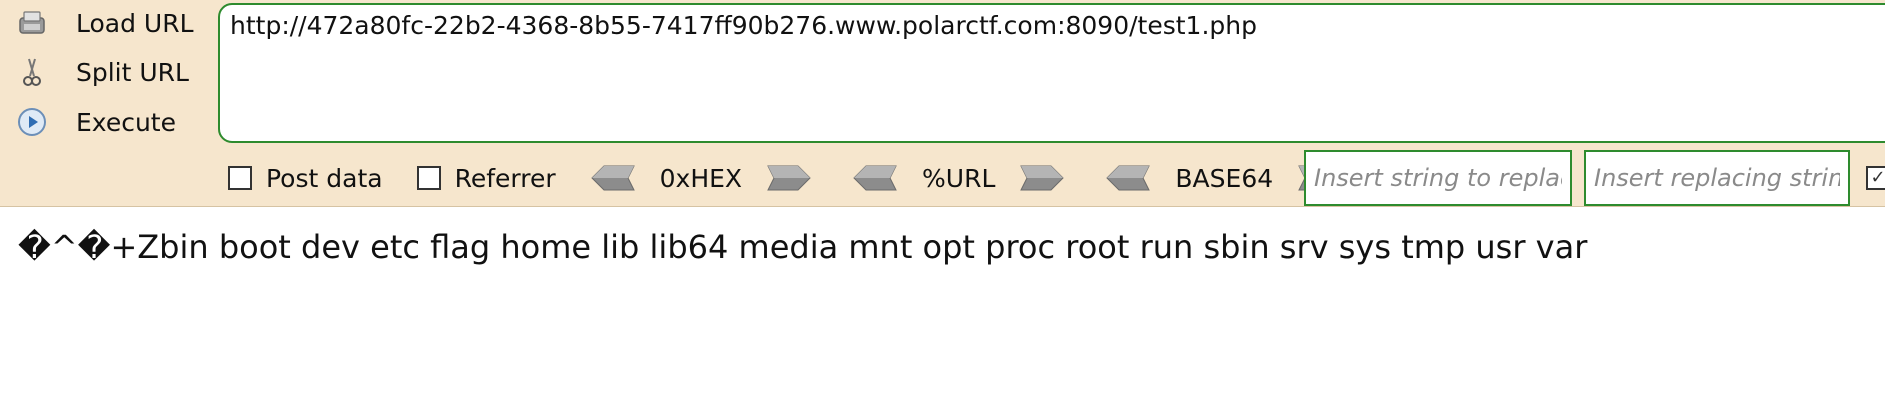 The image size is (1885, 405). I want to click on referrer-checkbox, so click(428, 178).